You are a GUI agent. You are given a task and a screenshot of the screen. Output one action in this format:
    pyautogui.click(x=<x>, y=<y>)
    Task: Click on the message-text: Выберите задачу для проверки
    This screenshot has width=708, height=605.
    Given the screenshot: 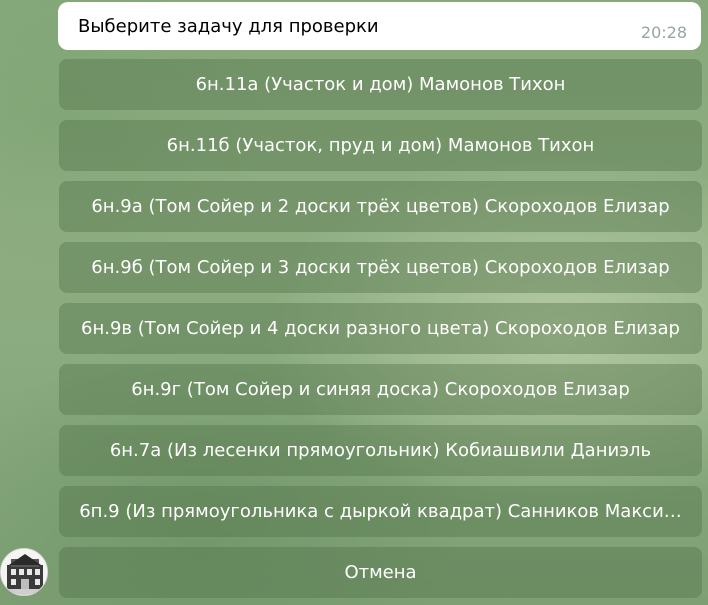 What is the action you would take?
    pyautogui.click(x=228, y=26)
    